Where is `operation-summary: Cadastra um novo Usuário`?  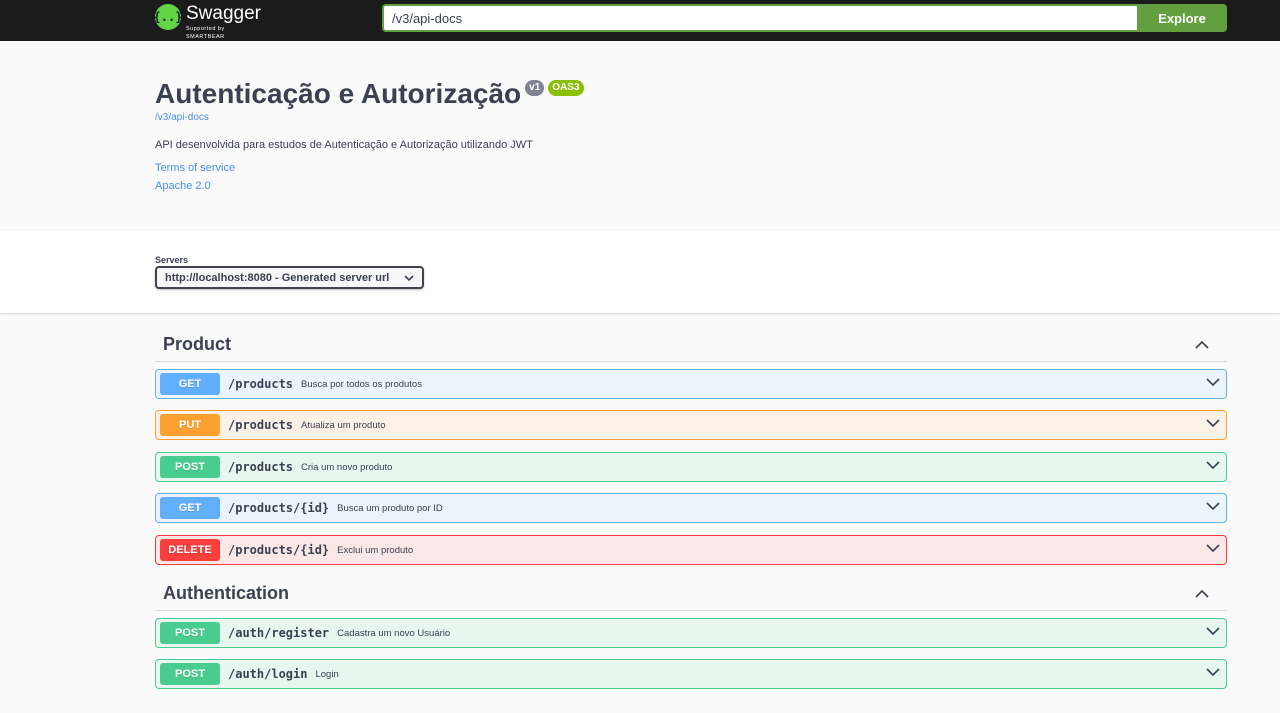
operation-summary: Cadastra um novo Usuário is located at coordinates (394, 633).